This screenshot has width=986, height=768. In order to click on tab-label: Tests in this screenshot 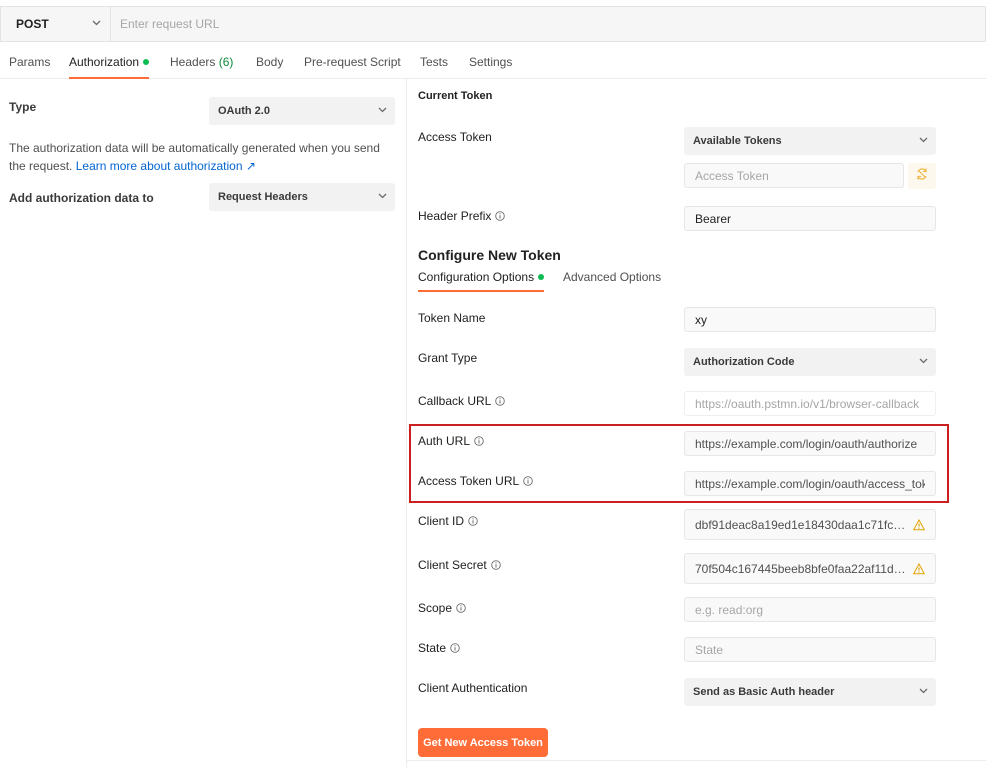, I will do `click(434, 62)`.